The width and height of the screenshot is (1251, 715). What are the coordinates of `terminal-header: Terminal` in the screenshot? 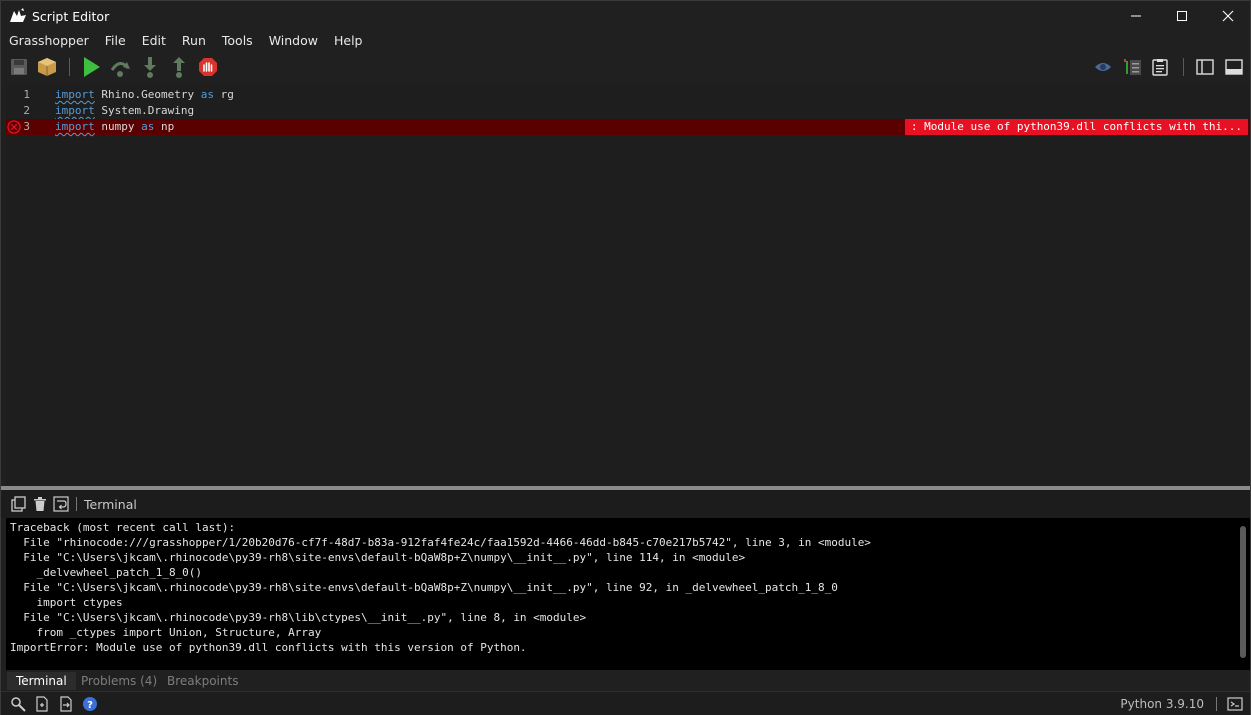 It's located at (625, 504).